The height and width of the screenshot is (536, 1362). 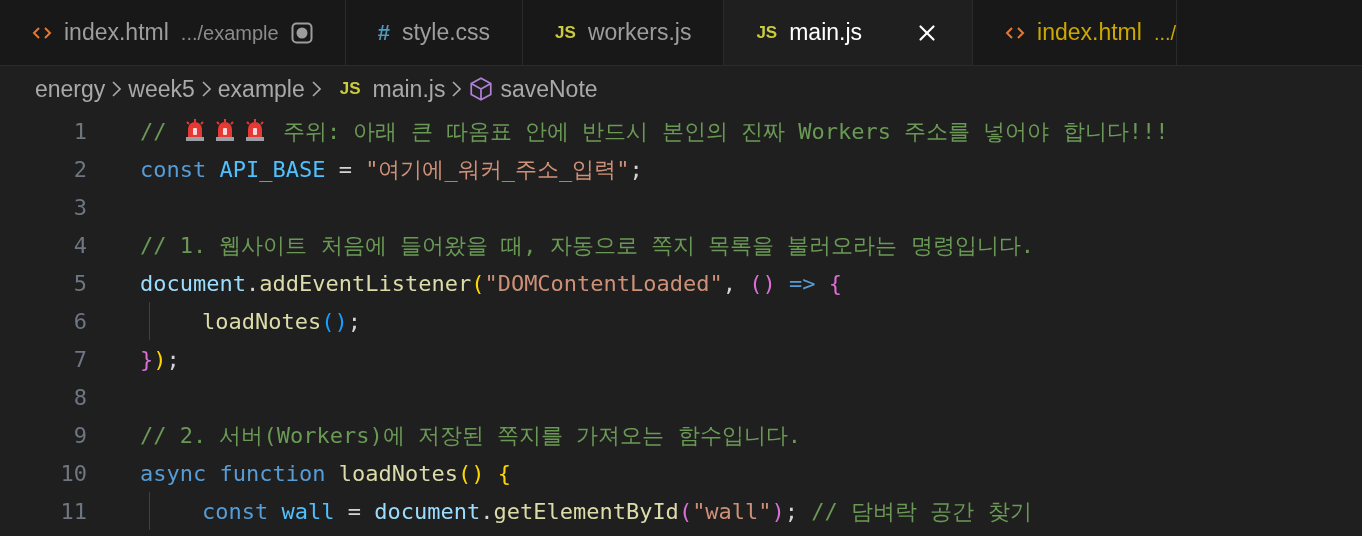 I want to click on line-number: 4, so click(x=79, y=245).